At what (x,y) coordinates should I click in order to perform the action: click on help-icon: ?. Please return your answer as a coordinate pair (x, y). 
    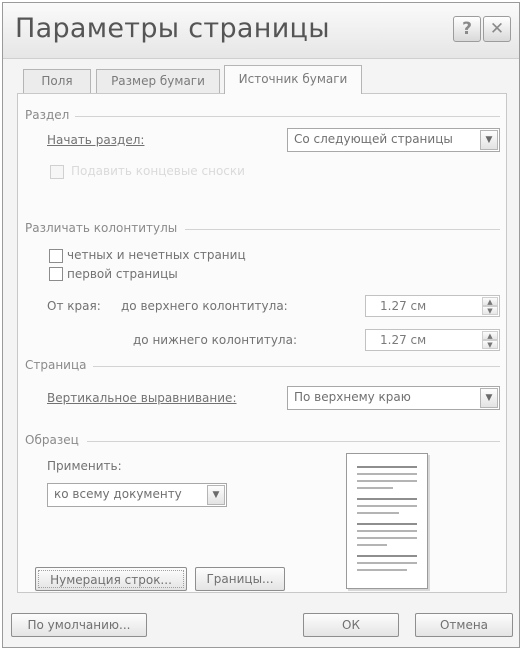
    Looking at the image, I should click on (467, 29).